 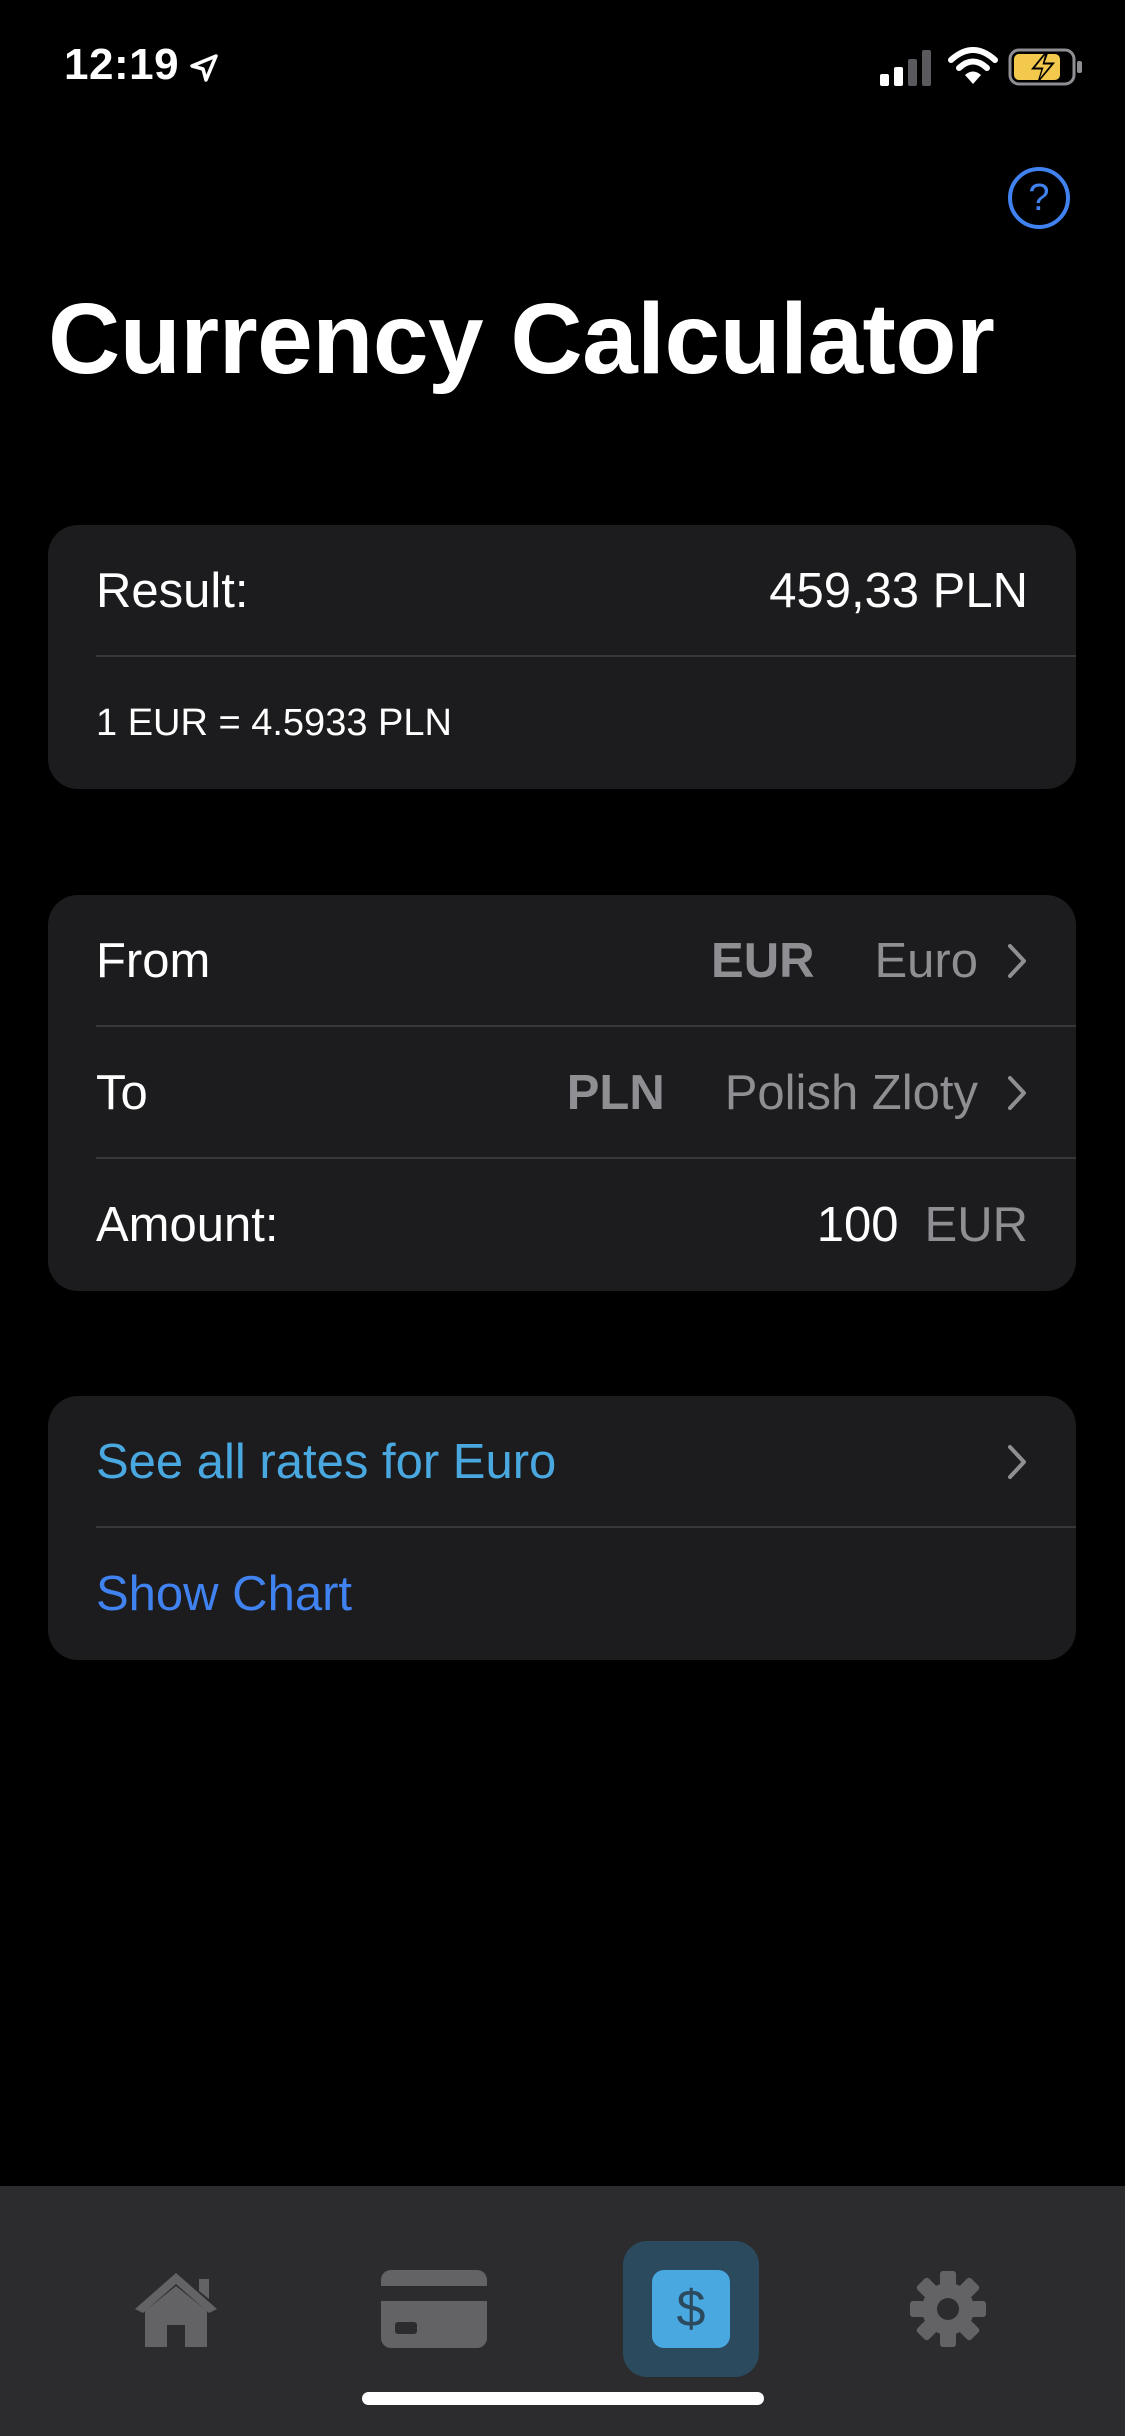 I want to click on status-time: 12:19, so click(x=122, y=64).